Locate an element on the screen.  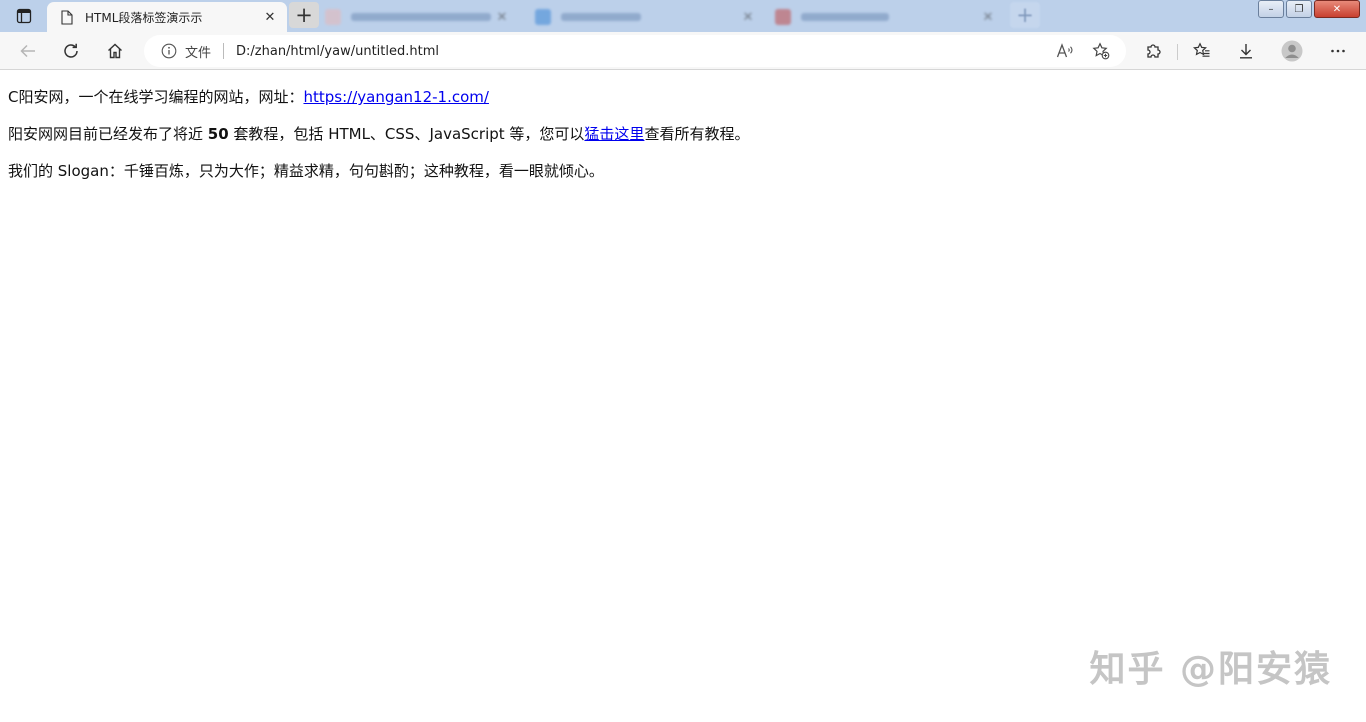
avatar-icon is located at coordinates (1292, 51).